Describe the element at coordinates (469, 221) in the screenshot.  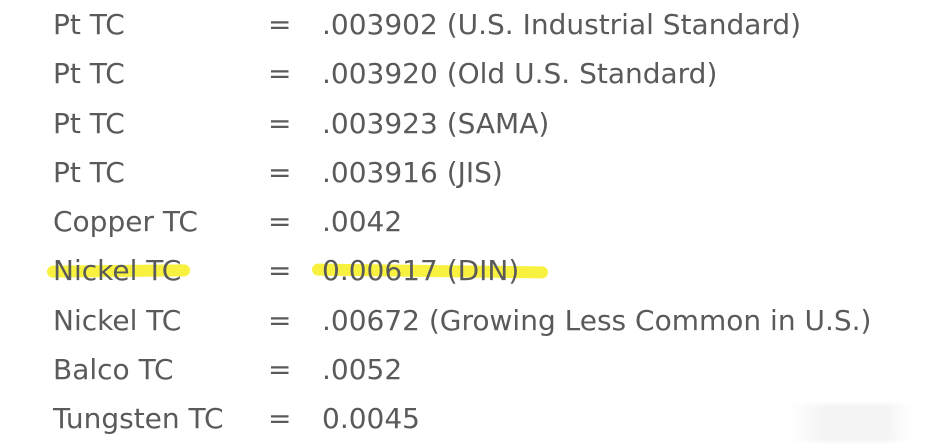
I see `tc-row-copper: Copper TC = .0042` at that location.